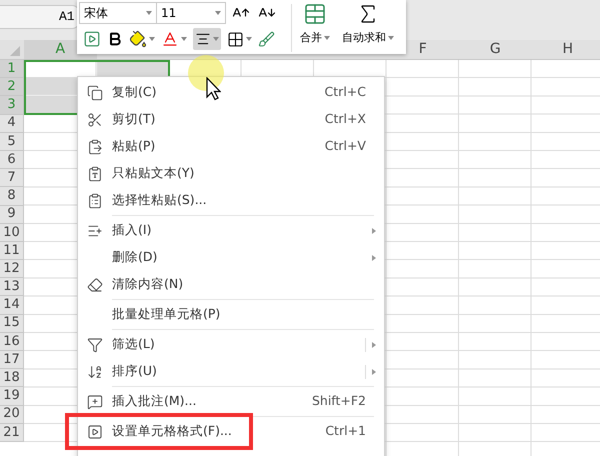 The width and height of the screenshot is (600, 456). What do you see at coordinates (12, 178) in the screenshot?
I see `row-header: 7` at bounding box center [12, 178].